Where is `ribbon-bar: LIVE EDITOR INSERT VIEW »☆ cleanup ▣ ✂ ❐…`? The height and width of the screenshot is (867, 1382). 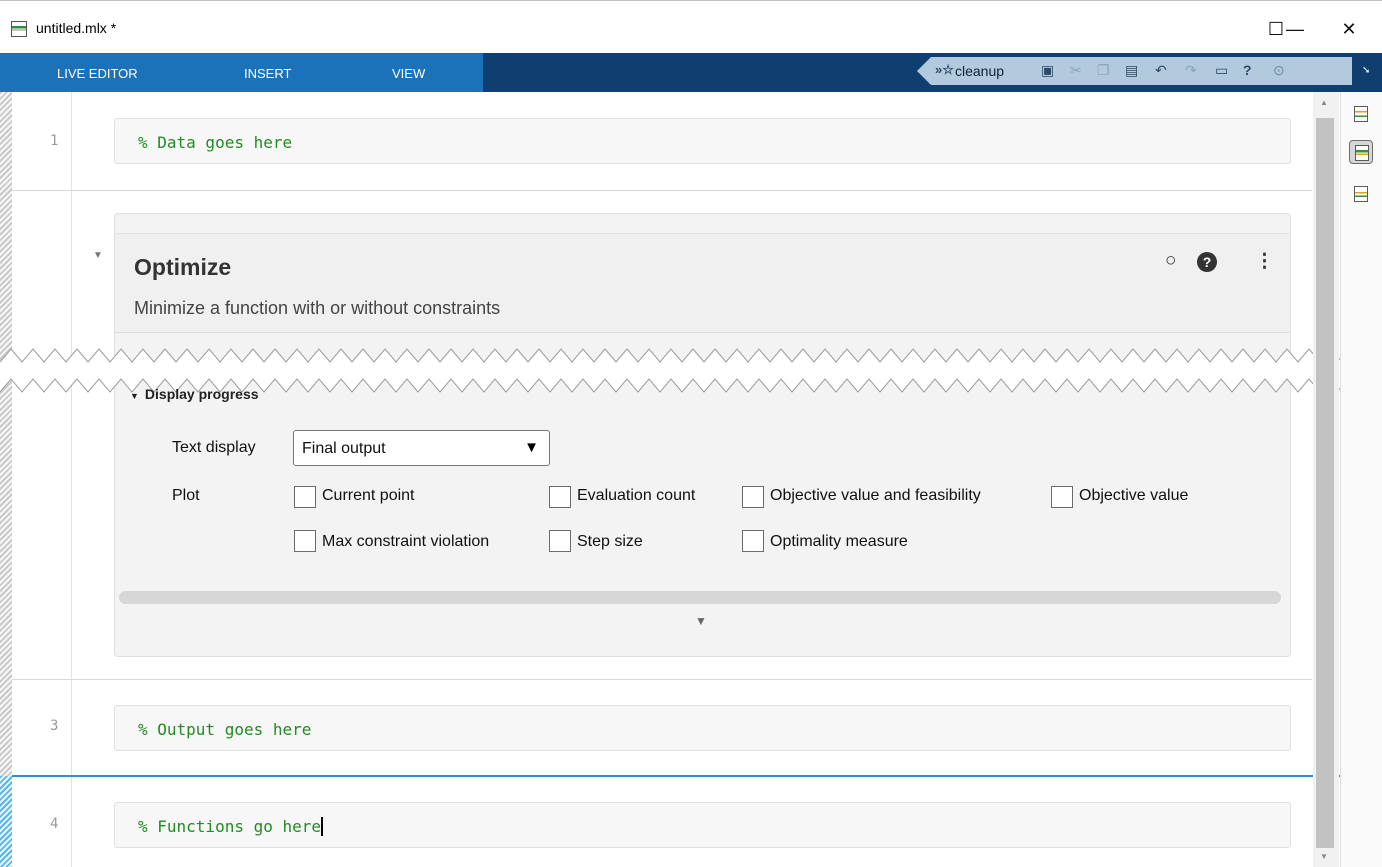
ribbon-bar: LIVE EDITOR INSERT VIEW »☆ cleanup ▣ ✂ ❐… is located at coordinates (691, 72).